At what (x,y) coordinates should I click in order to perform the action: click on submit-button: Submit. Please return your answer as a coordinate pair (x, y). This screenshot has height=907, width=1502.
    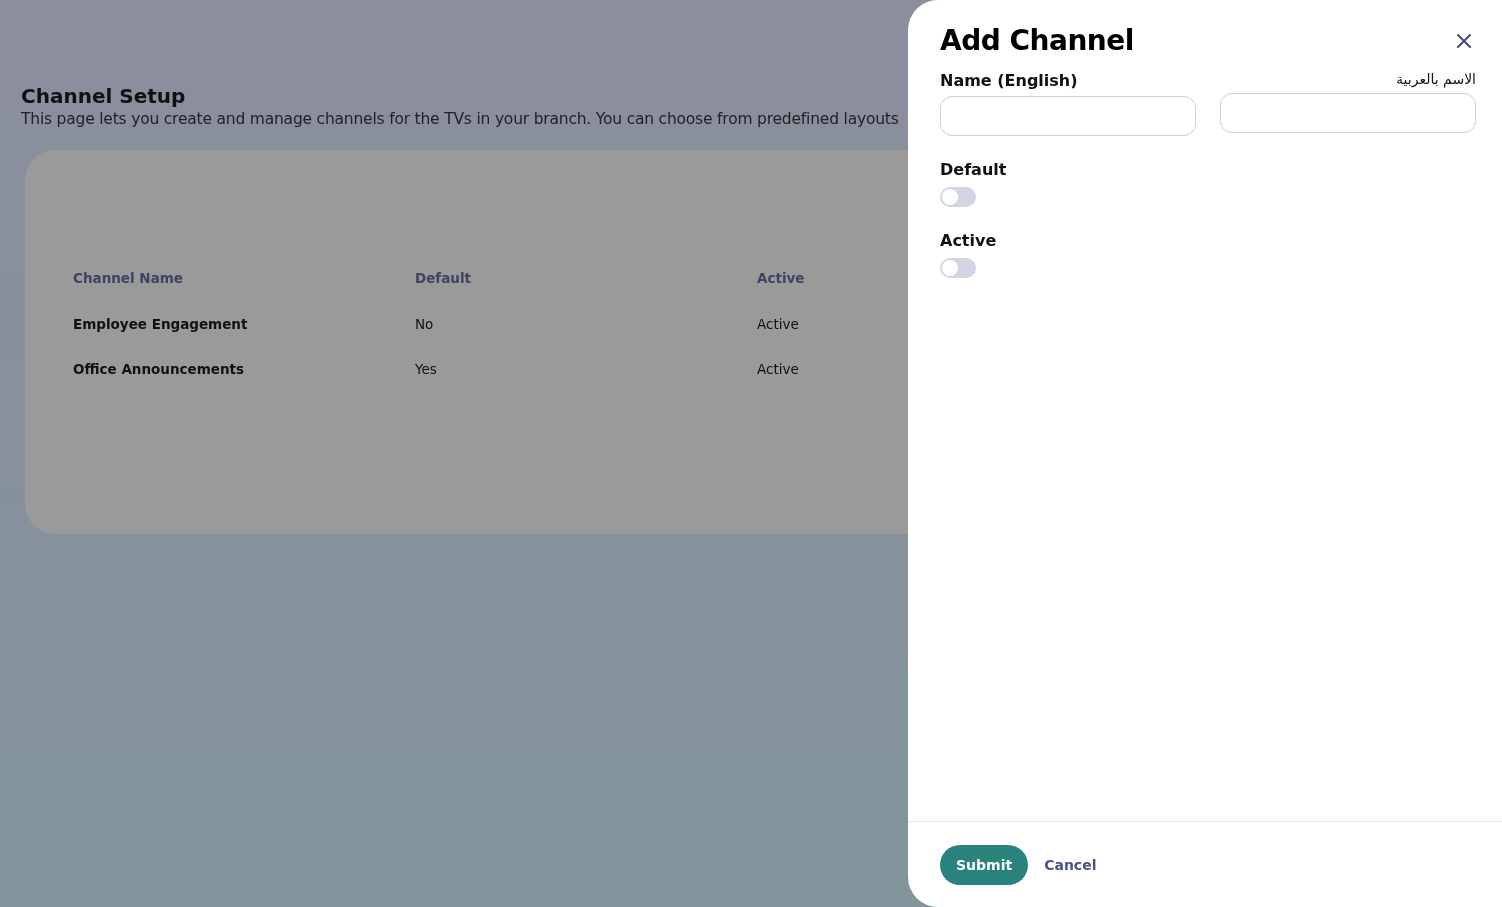
    Looking at the image, I should click on (984, 864).